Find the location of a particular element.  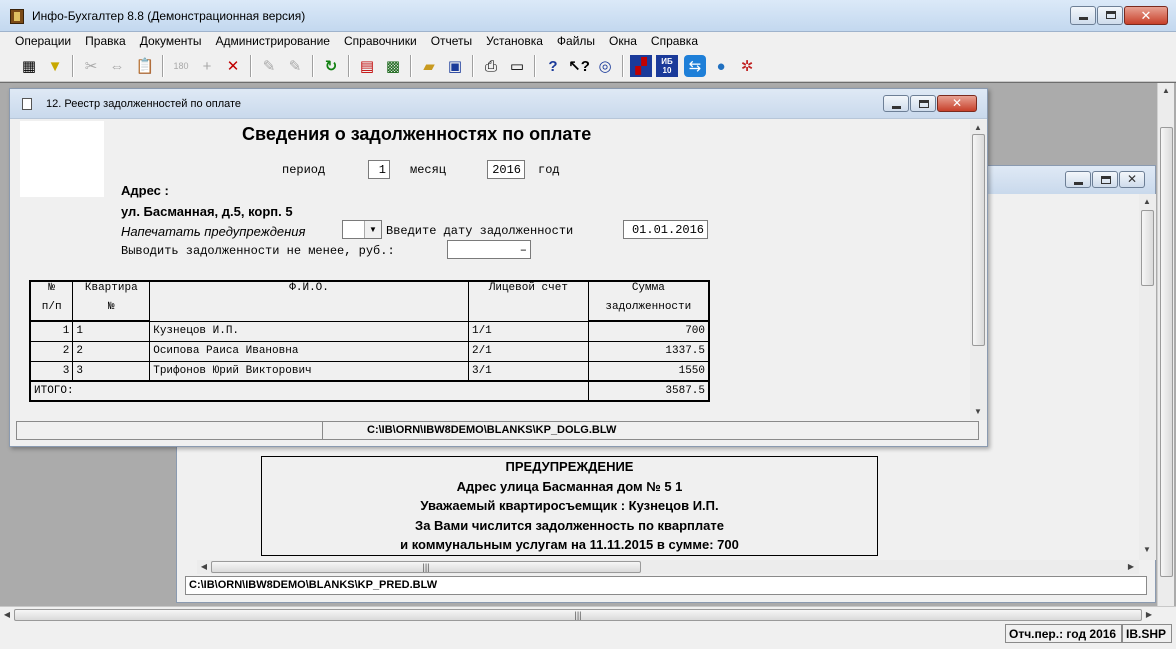

main-horizontal-scrollbar: ◀ ||| ▶ is located at coordinates (588, 614).